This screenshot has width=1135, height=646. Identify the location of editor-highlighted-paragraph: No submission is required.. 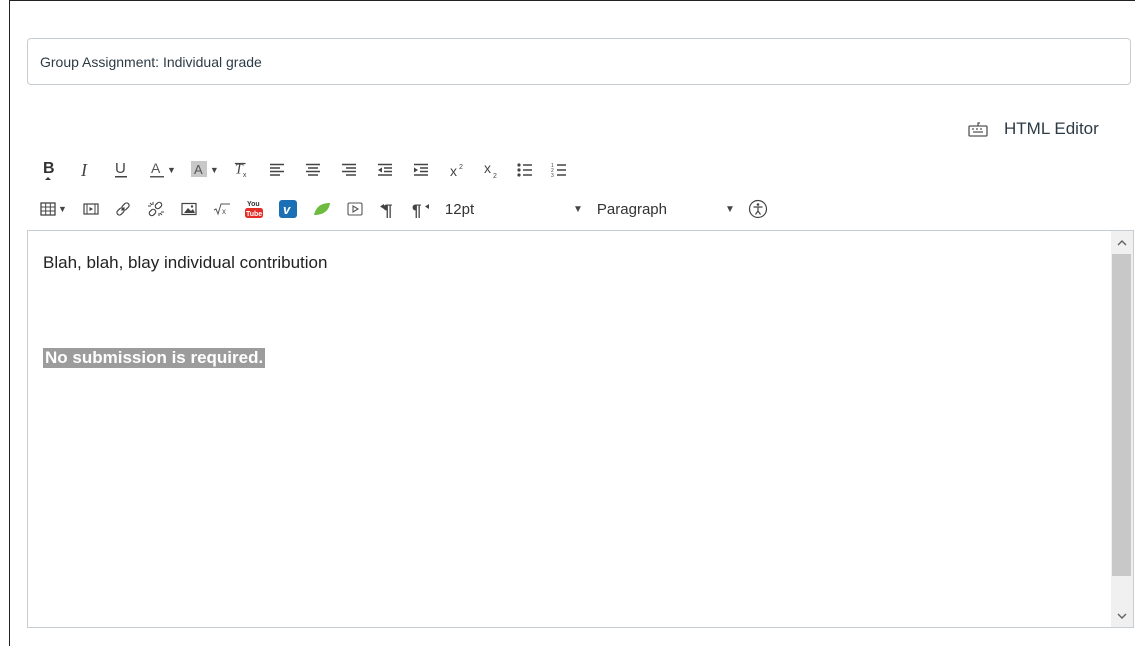
(154, 358).